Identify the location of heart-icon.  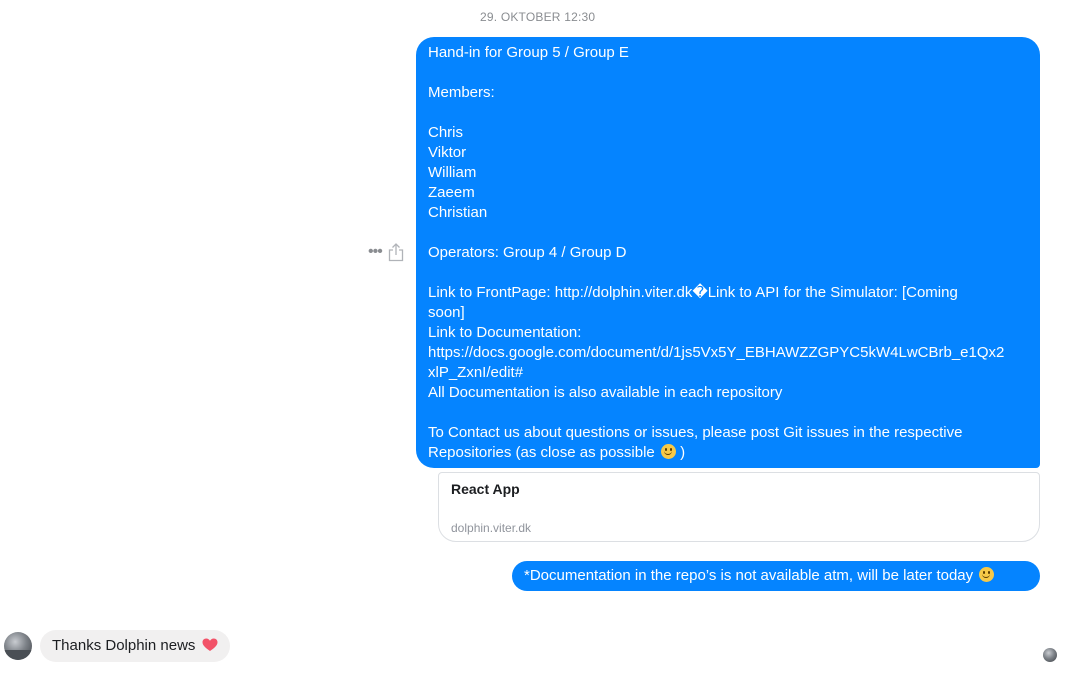
(210, 648).